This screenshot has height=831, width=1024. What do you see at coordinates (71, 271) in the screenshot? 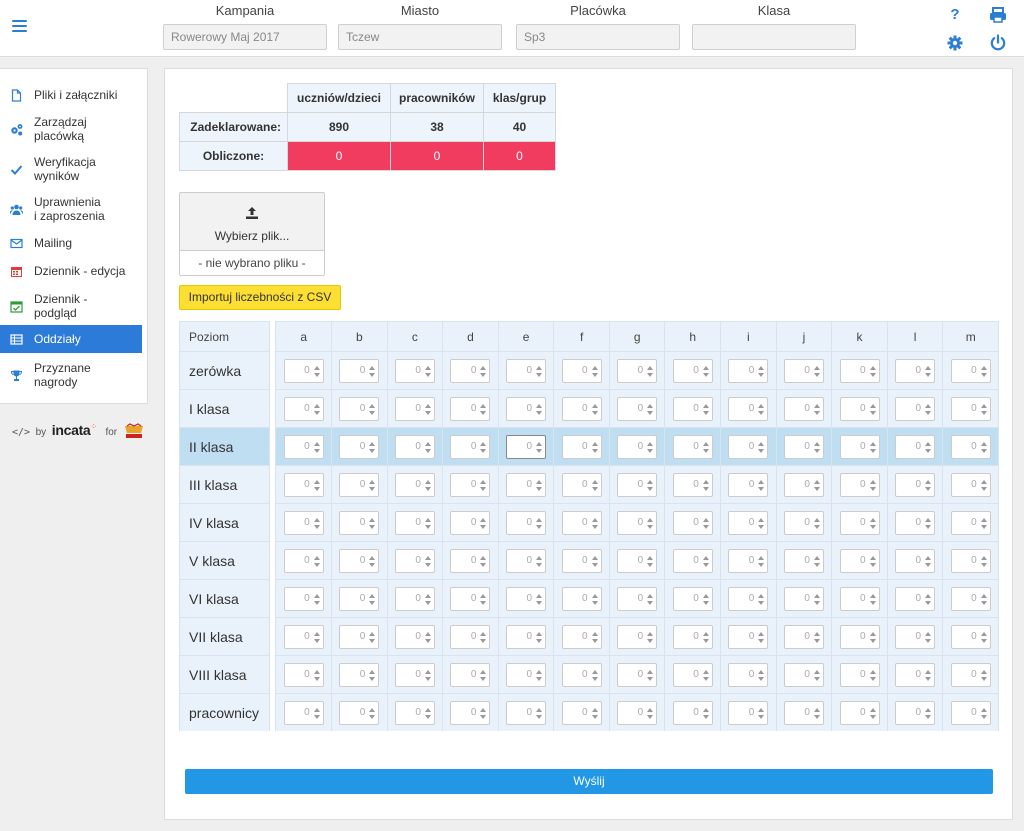
I see `sidebar-item-dziennik-edycja: Dziennik - edycja` at bounding box center [71, 271].